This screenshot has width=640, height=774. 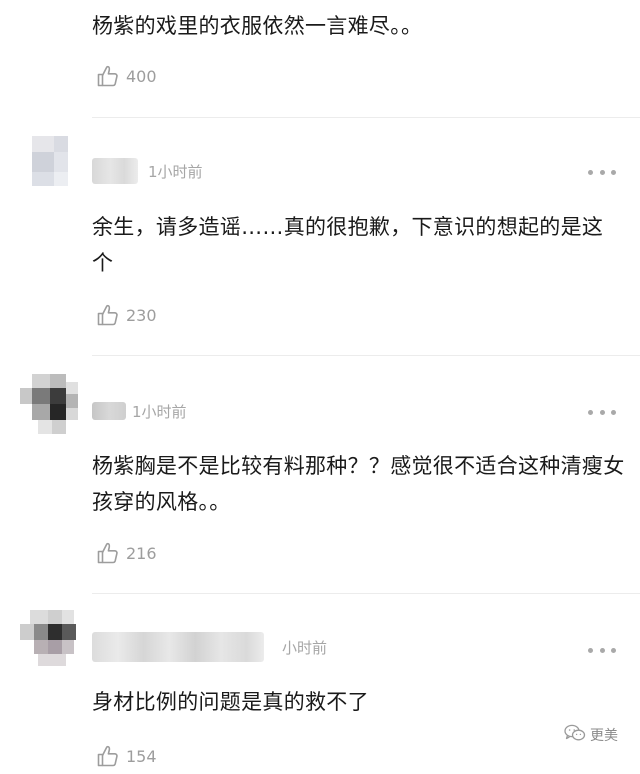 What do you see at coordinates (358, 484) in the screenshot?
I see `comment-text: 杨紫胸是不是比较有料那种？？感觉很不适合这种清瘦女孩穿的风格。。` at bounding box center [358, 484].